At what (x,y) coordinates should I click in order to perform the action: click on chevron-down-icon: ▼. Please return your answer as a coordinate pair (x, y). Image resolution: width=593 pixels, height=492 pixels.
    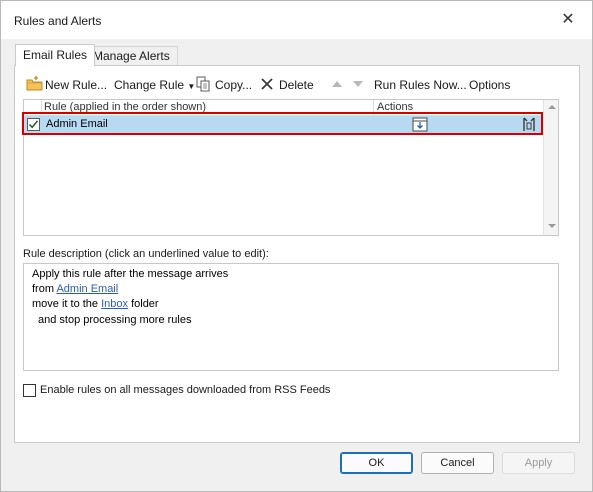
    Looking at the image, I should click on (191, 86).